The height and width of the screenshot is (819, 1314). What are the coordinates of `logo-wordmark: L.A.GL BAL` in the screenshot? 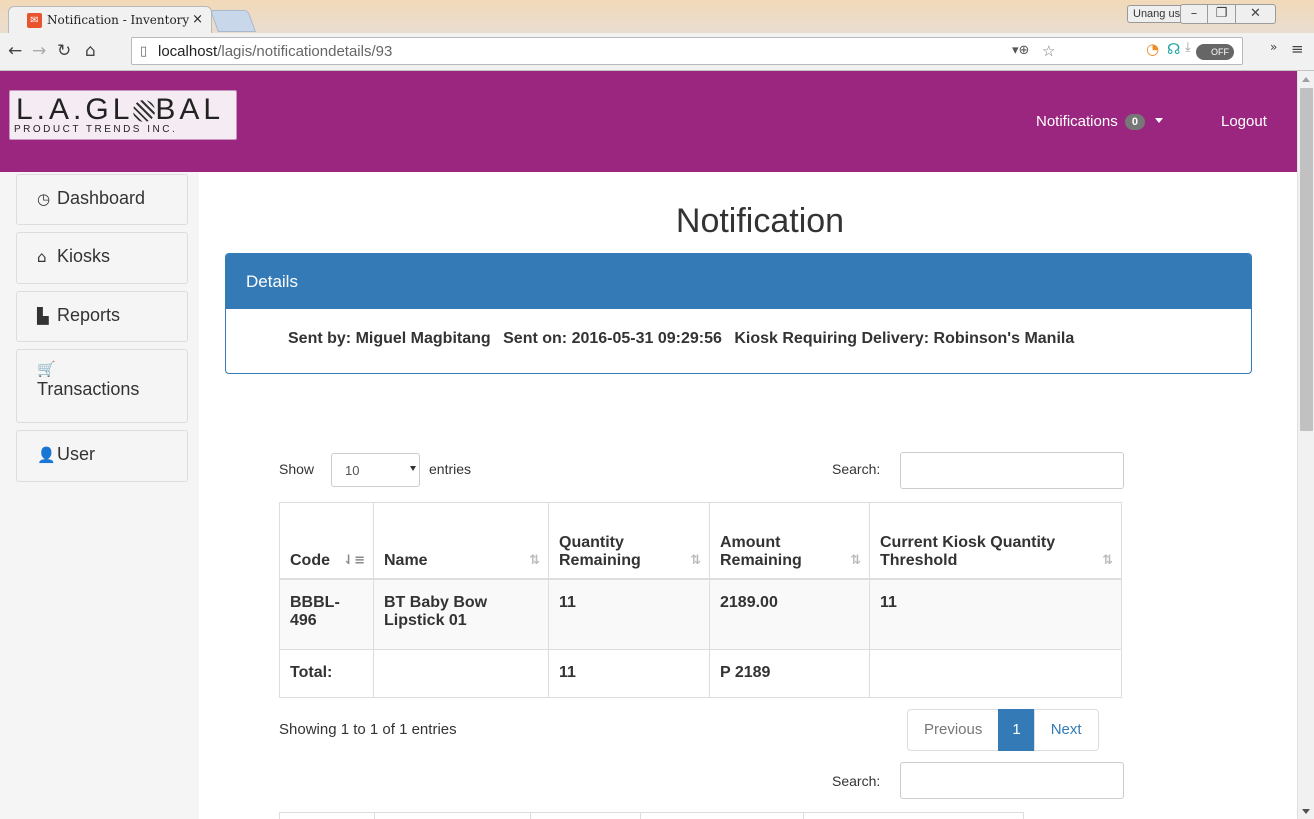 It's located at (120, 109).